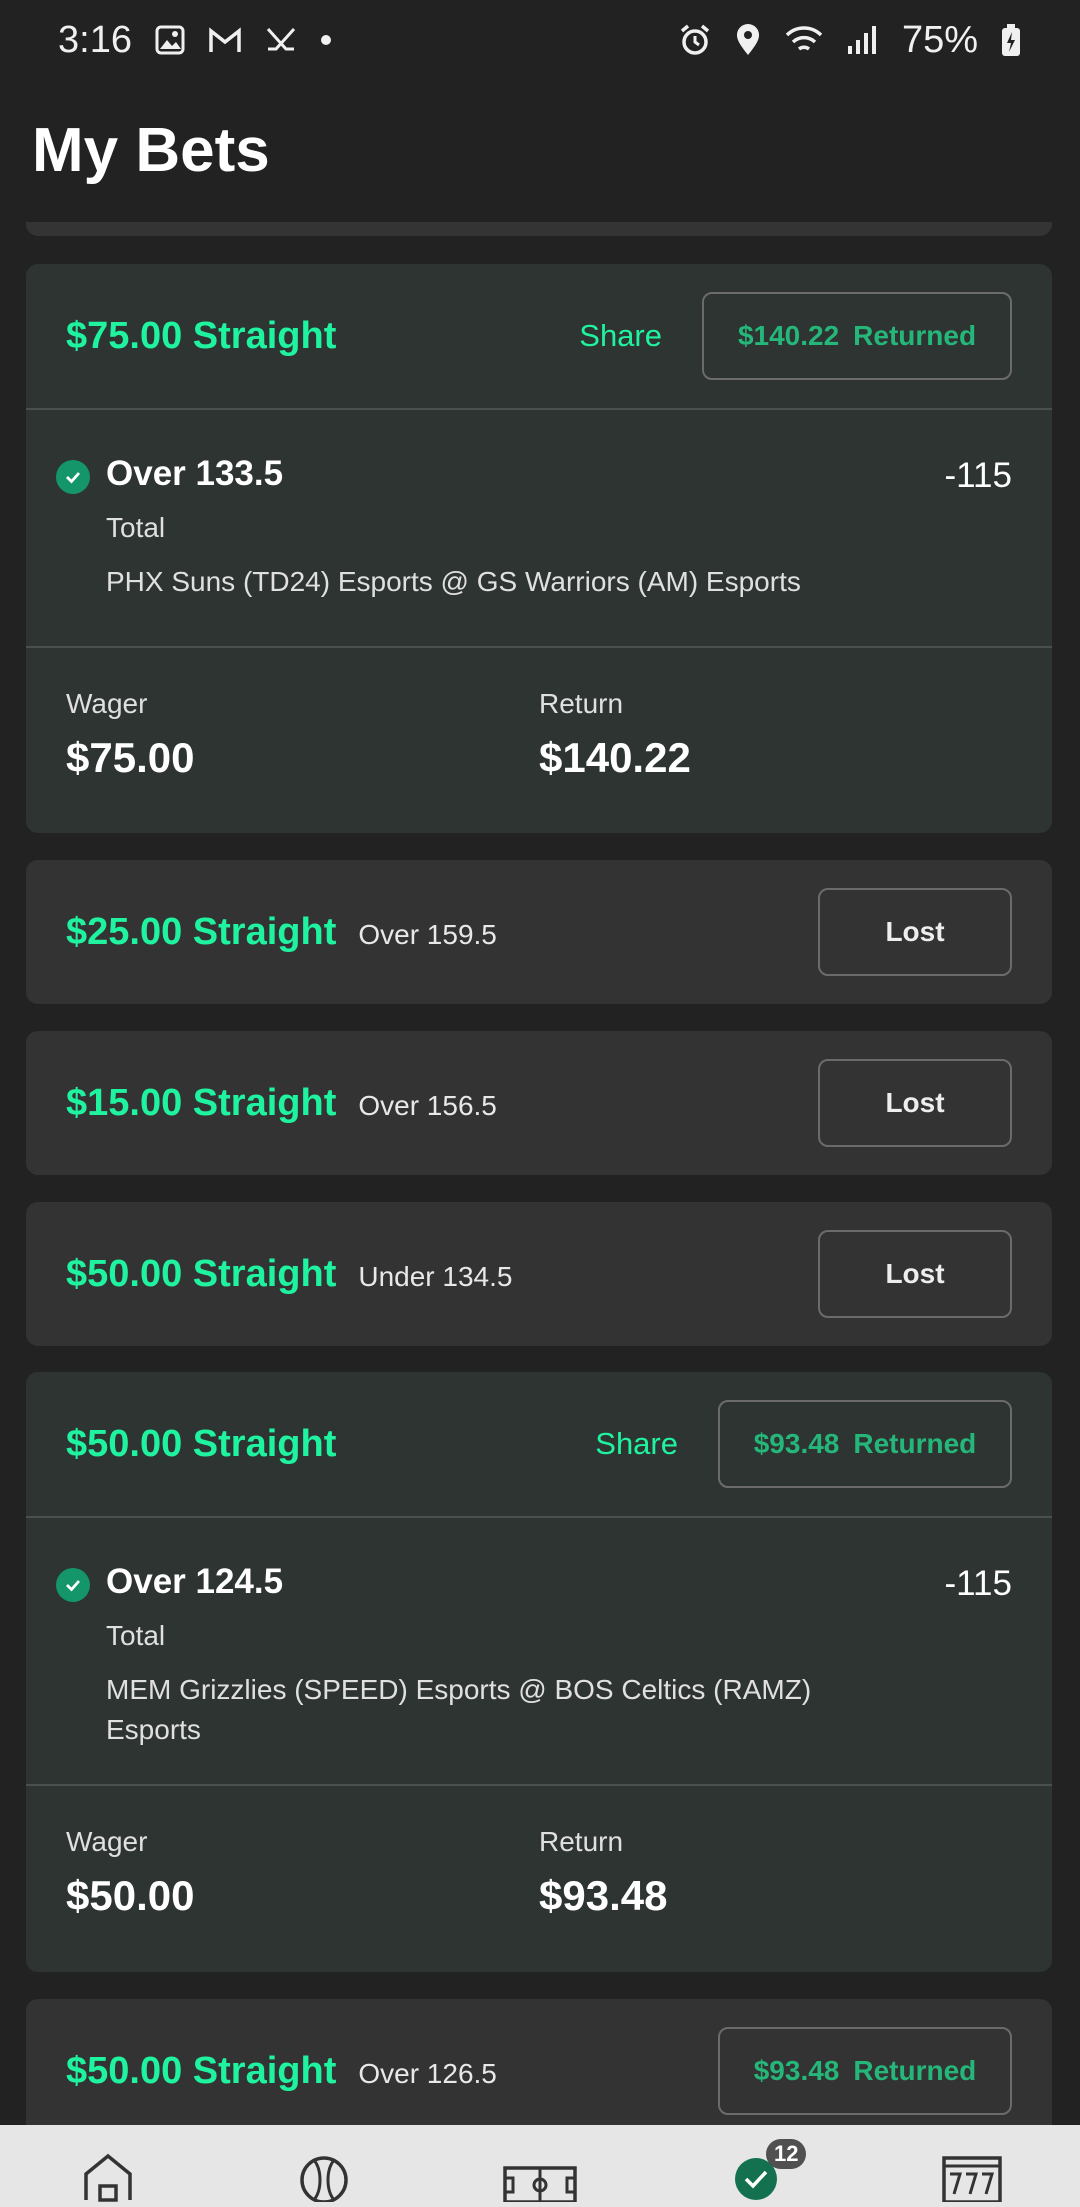 The height and width of the screenshot is (2207, 1080). What do you see at coordinates (201, 1102) in the screenshot?
I see `bet-title: $15.00 Straight` at bounding box center [201, 1102].